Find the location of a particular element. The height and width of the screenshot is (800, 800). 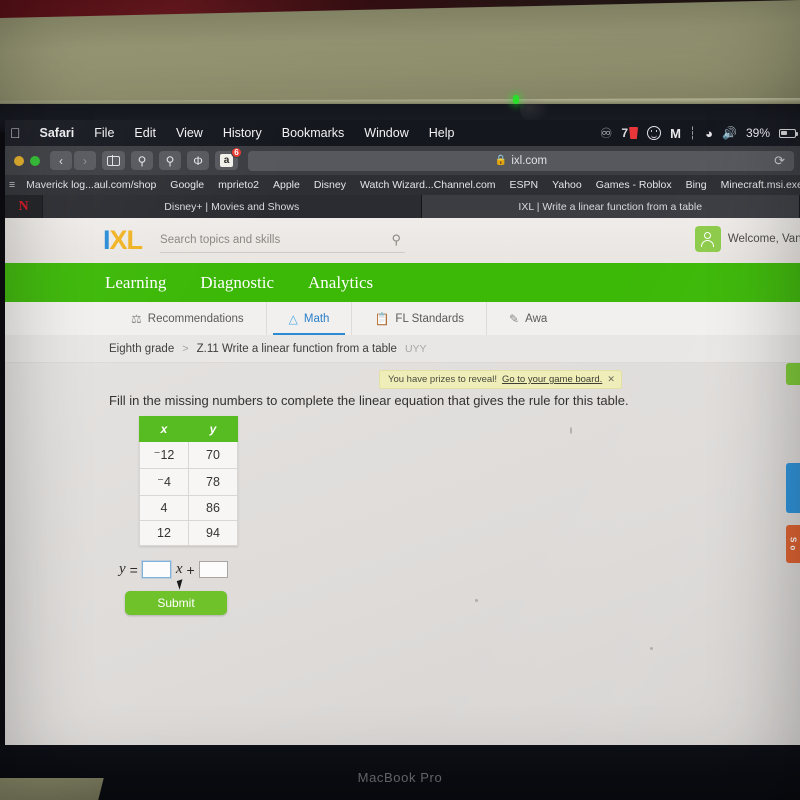

cell-y: 70 is located at coordinates (213, 455).